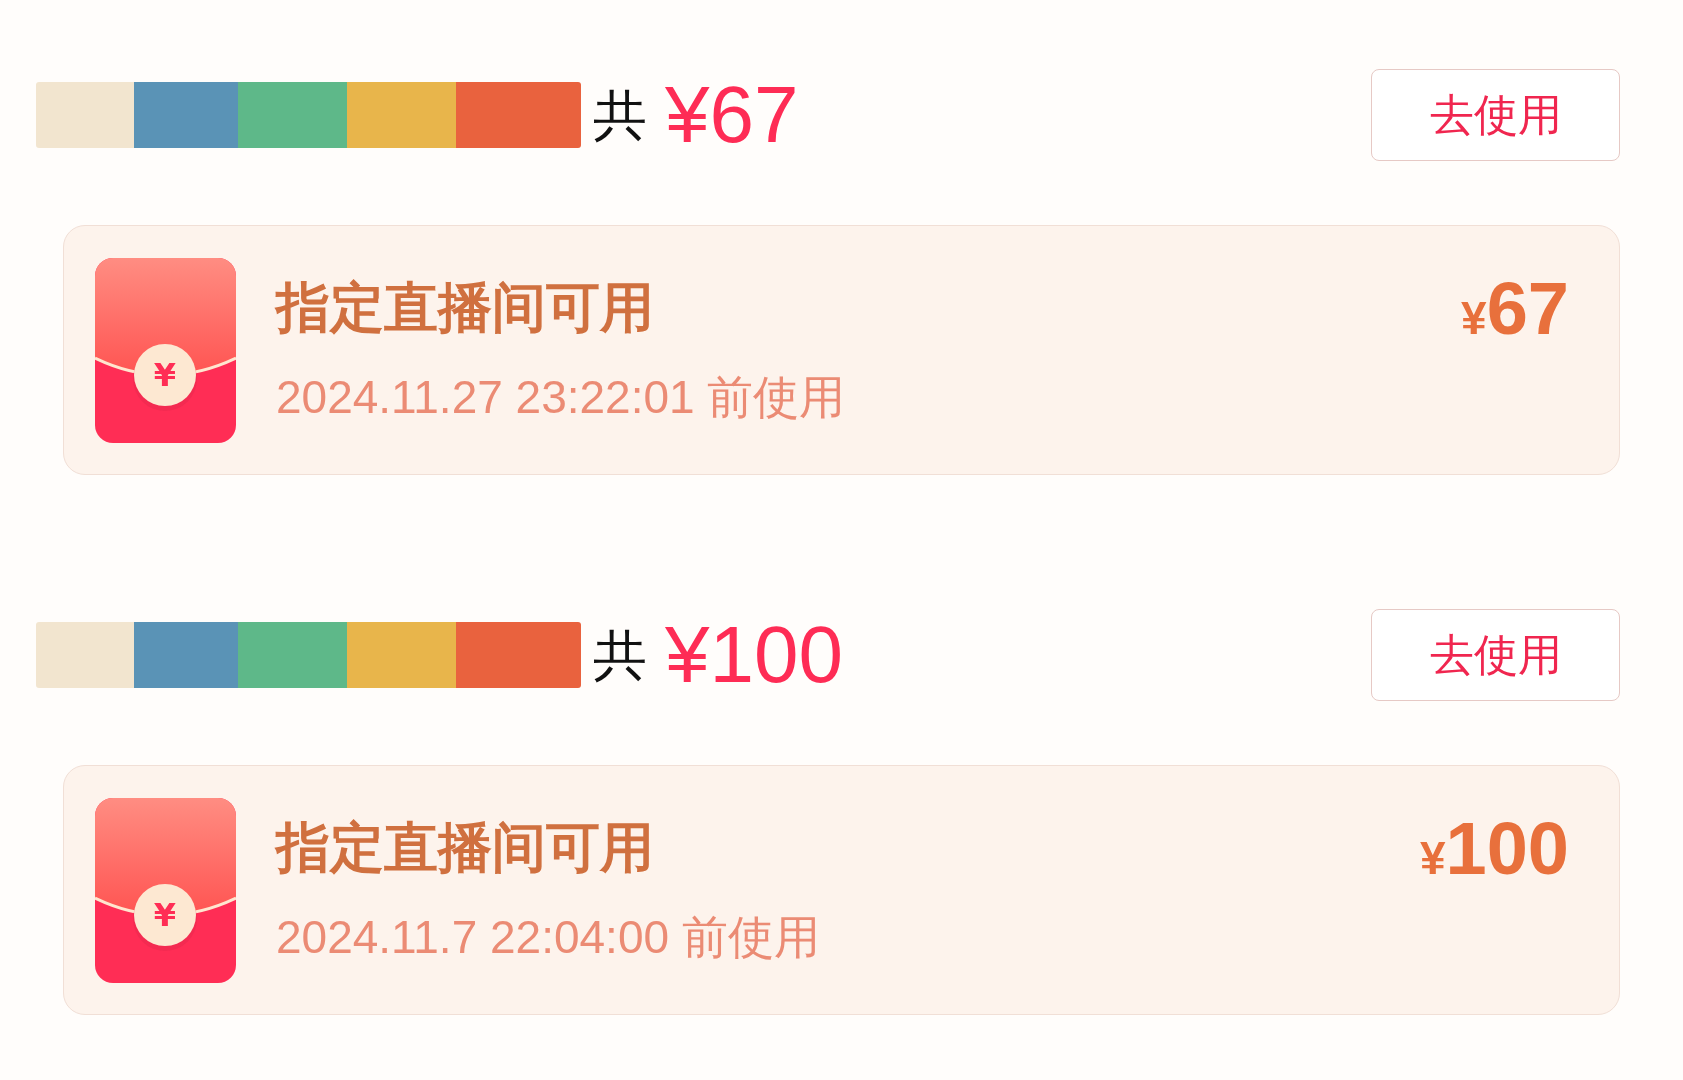 Image resolution: width=1683 pixels, height=1080 pixels. Describe the element at coordinates (1515, 309) in the screenshot. I see `coupon-amount: ¥67` at that location.